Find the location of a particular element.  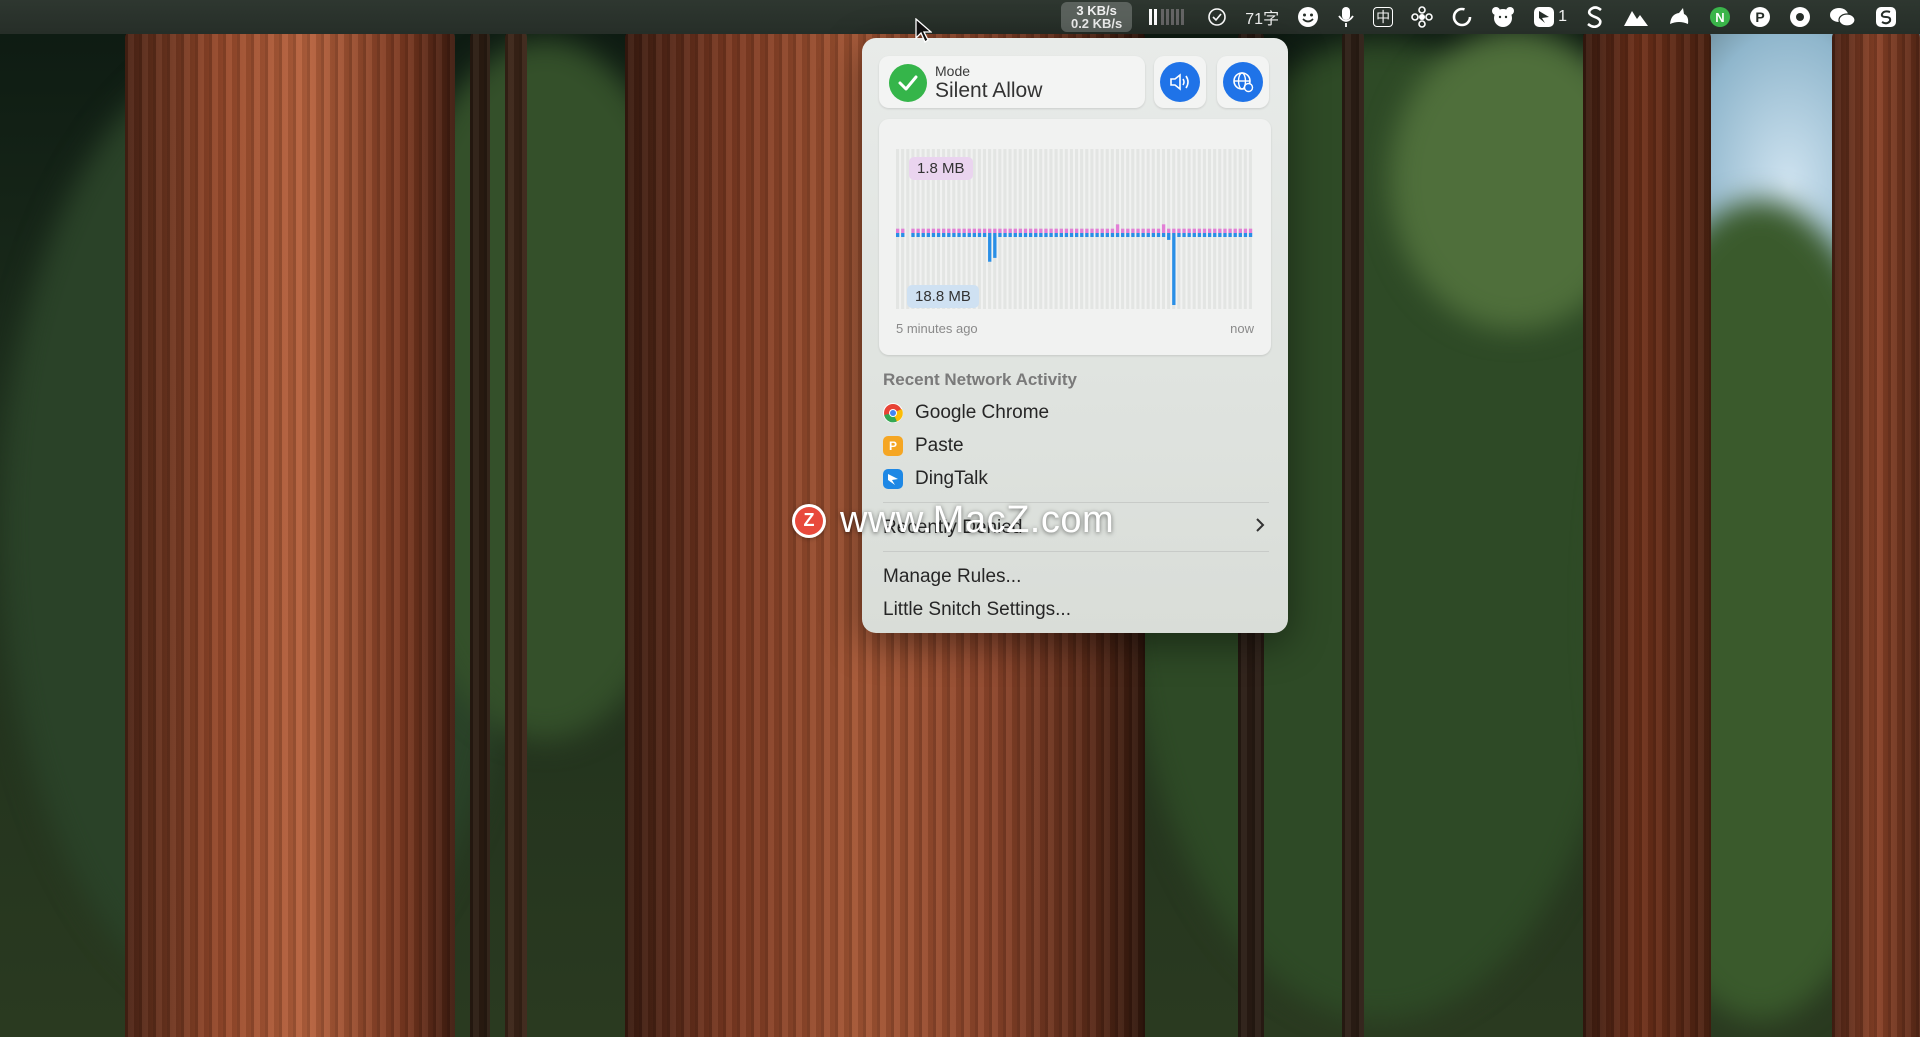

app-row-dingtalk: DingTalk is located at coordinates (935, 479).